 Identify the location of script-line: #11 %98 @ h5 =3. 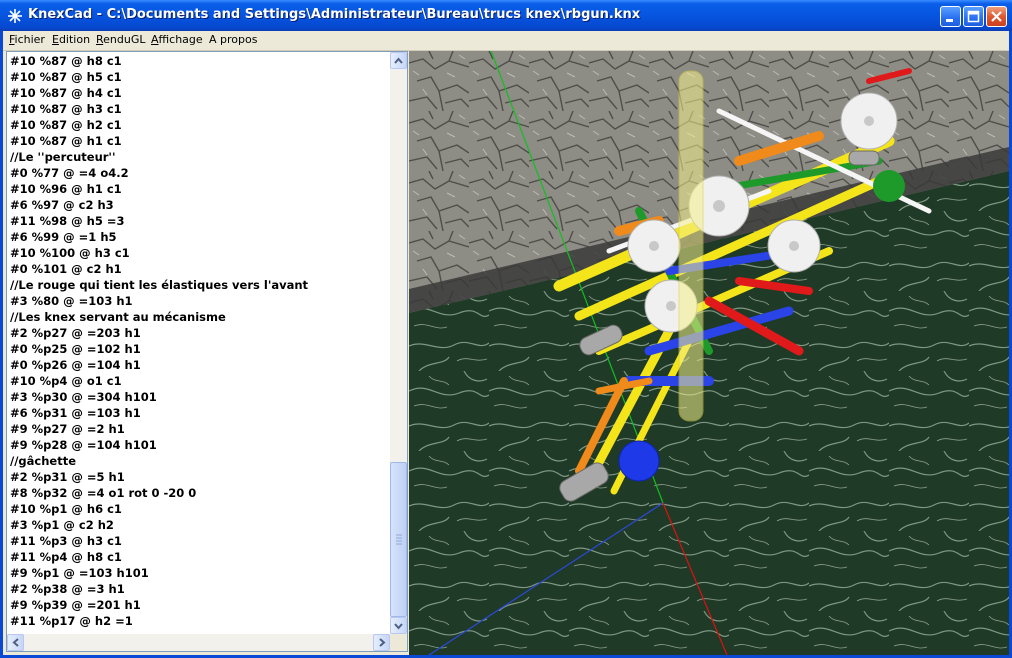
(200, 221).